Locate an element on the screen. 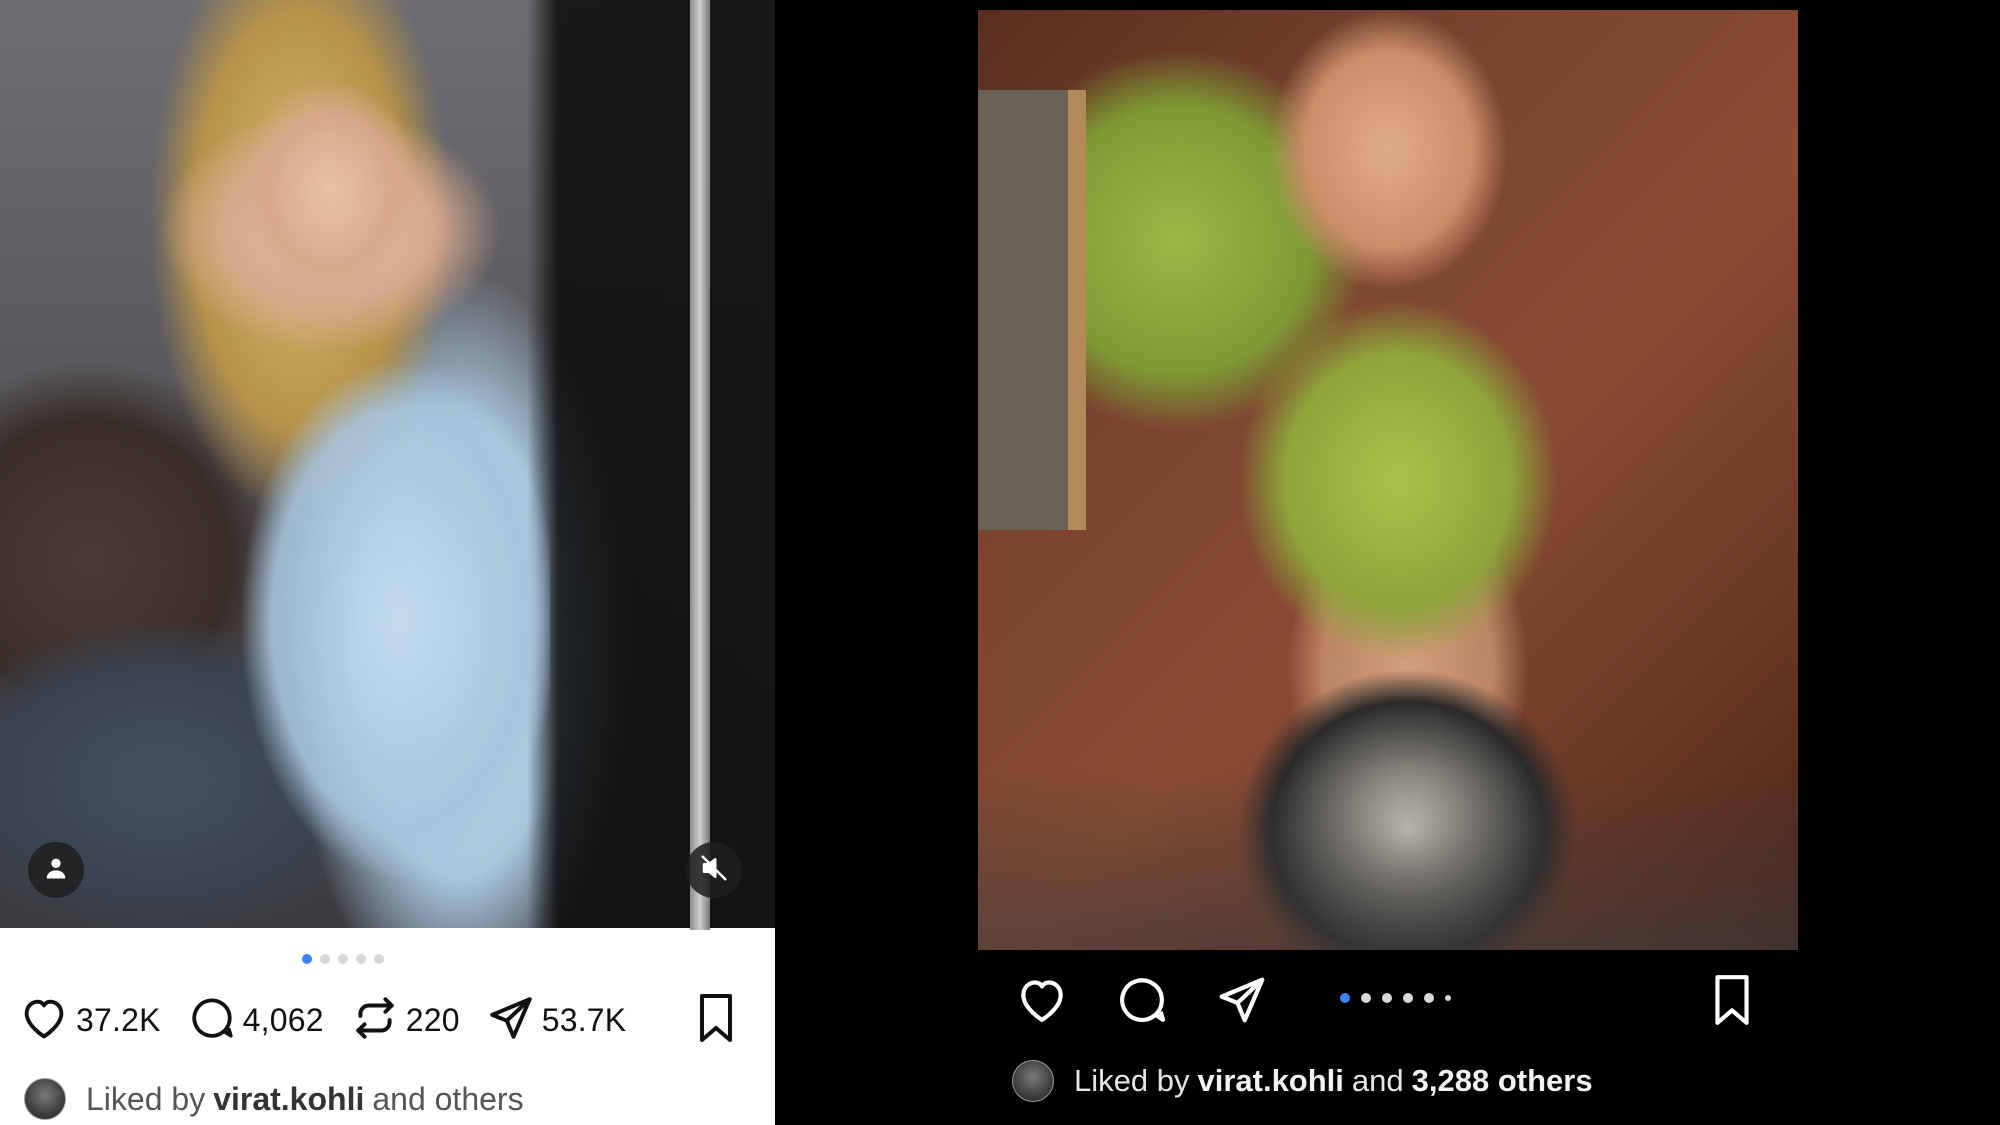 Image resolution: width=2000 pixels, height=1125 pixels. window-frame is located at coordinates (700, 465).